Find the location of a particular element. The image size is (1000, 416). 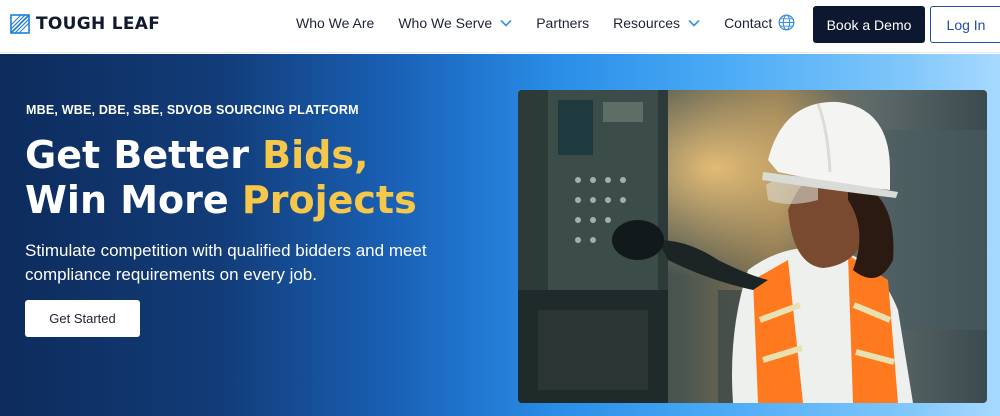

nav-item-who-we-serve: Who We Serve is located at coordinates (455, 23).